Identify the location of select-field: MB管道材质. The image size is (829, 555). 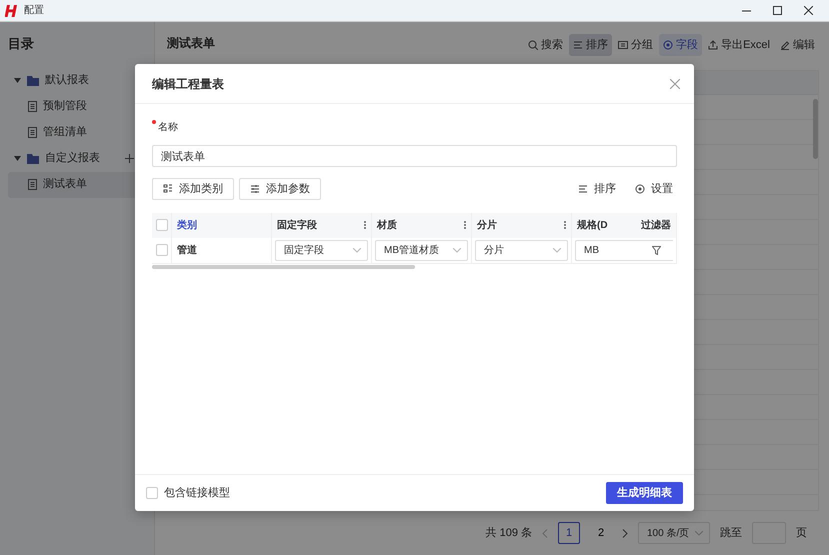
(421, 250).